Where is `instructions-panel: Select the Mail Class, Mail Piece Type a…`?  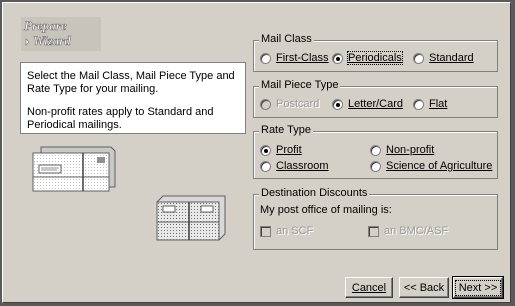
instructions-panel: Select the Mail Class, Mail Piece Type a… is located at coordinates (133, 98).